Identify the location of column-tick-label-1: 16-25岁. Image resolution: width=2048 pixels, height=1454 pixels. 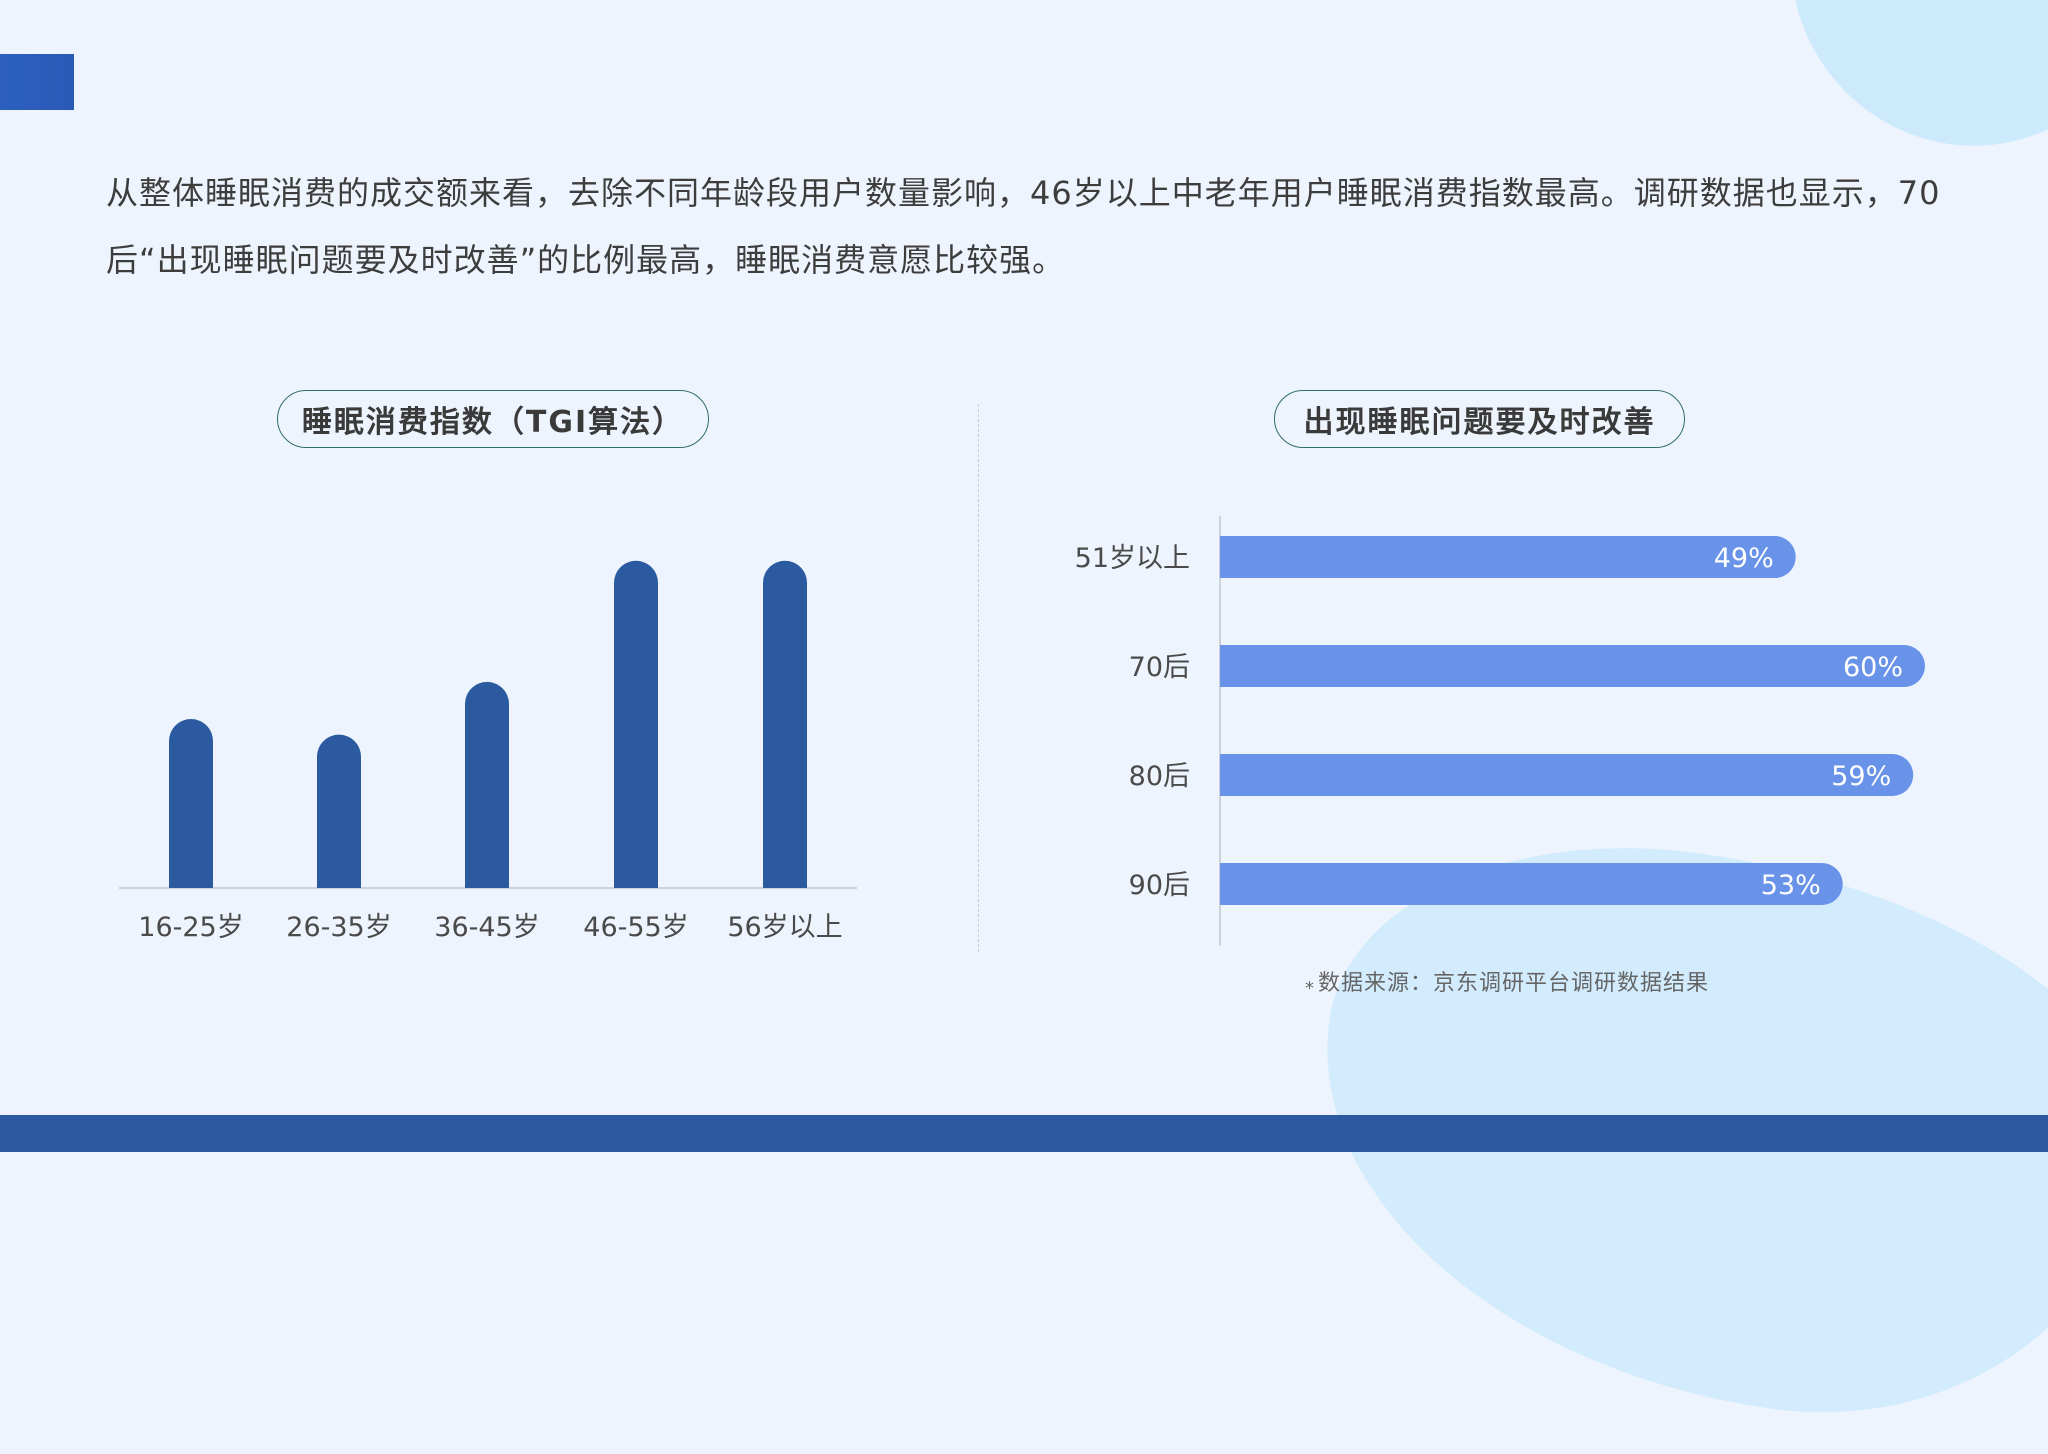
(190, 927).